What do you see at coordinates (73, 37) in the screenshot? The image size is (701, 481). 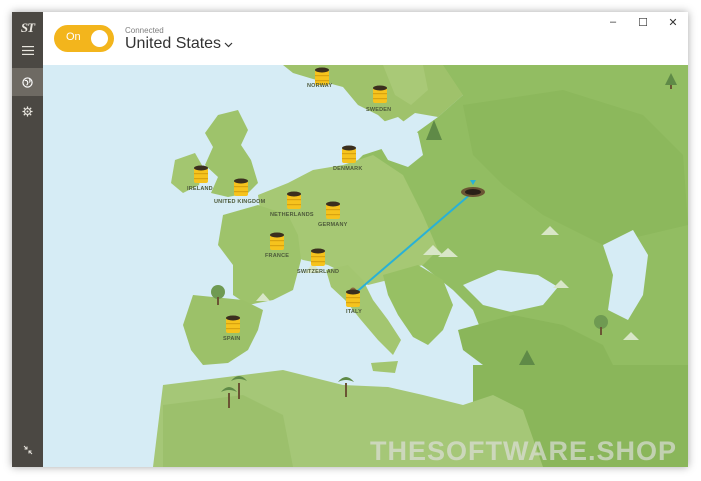 I see `toggle-label: On` at bounding box center [73, 37].